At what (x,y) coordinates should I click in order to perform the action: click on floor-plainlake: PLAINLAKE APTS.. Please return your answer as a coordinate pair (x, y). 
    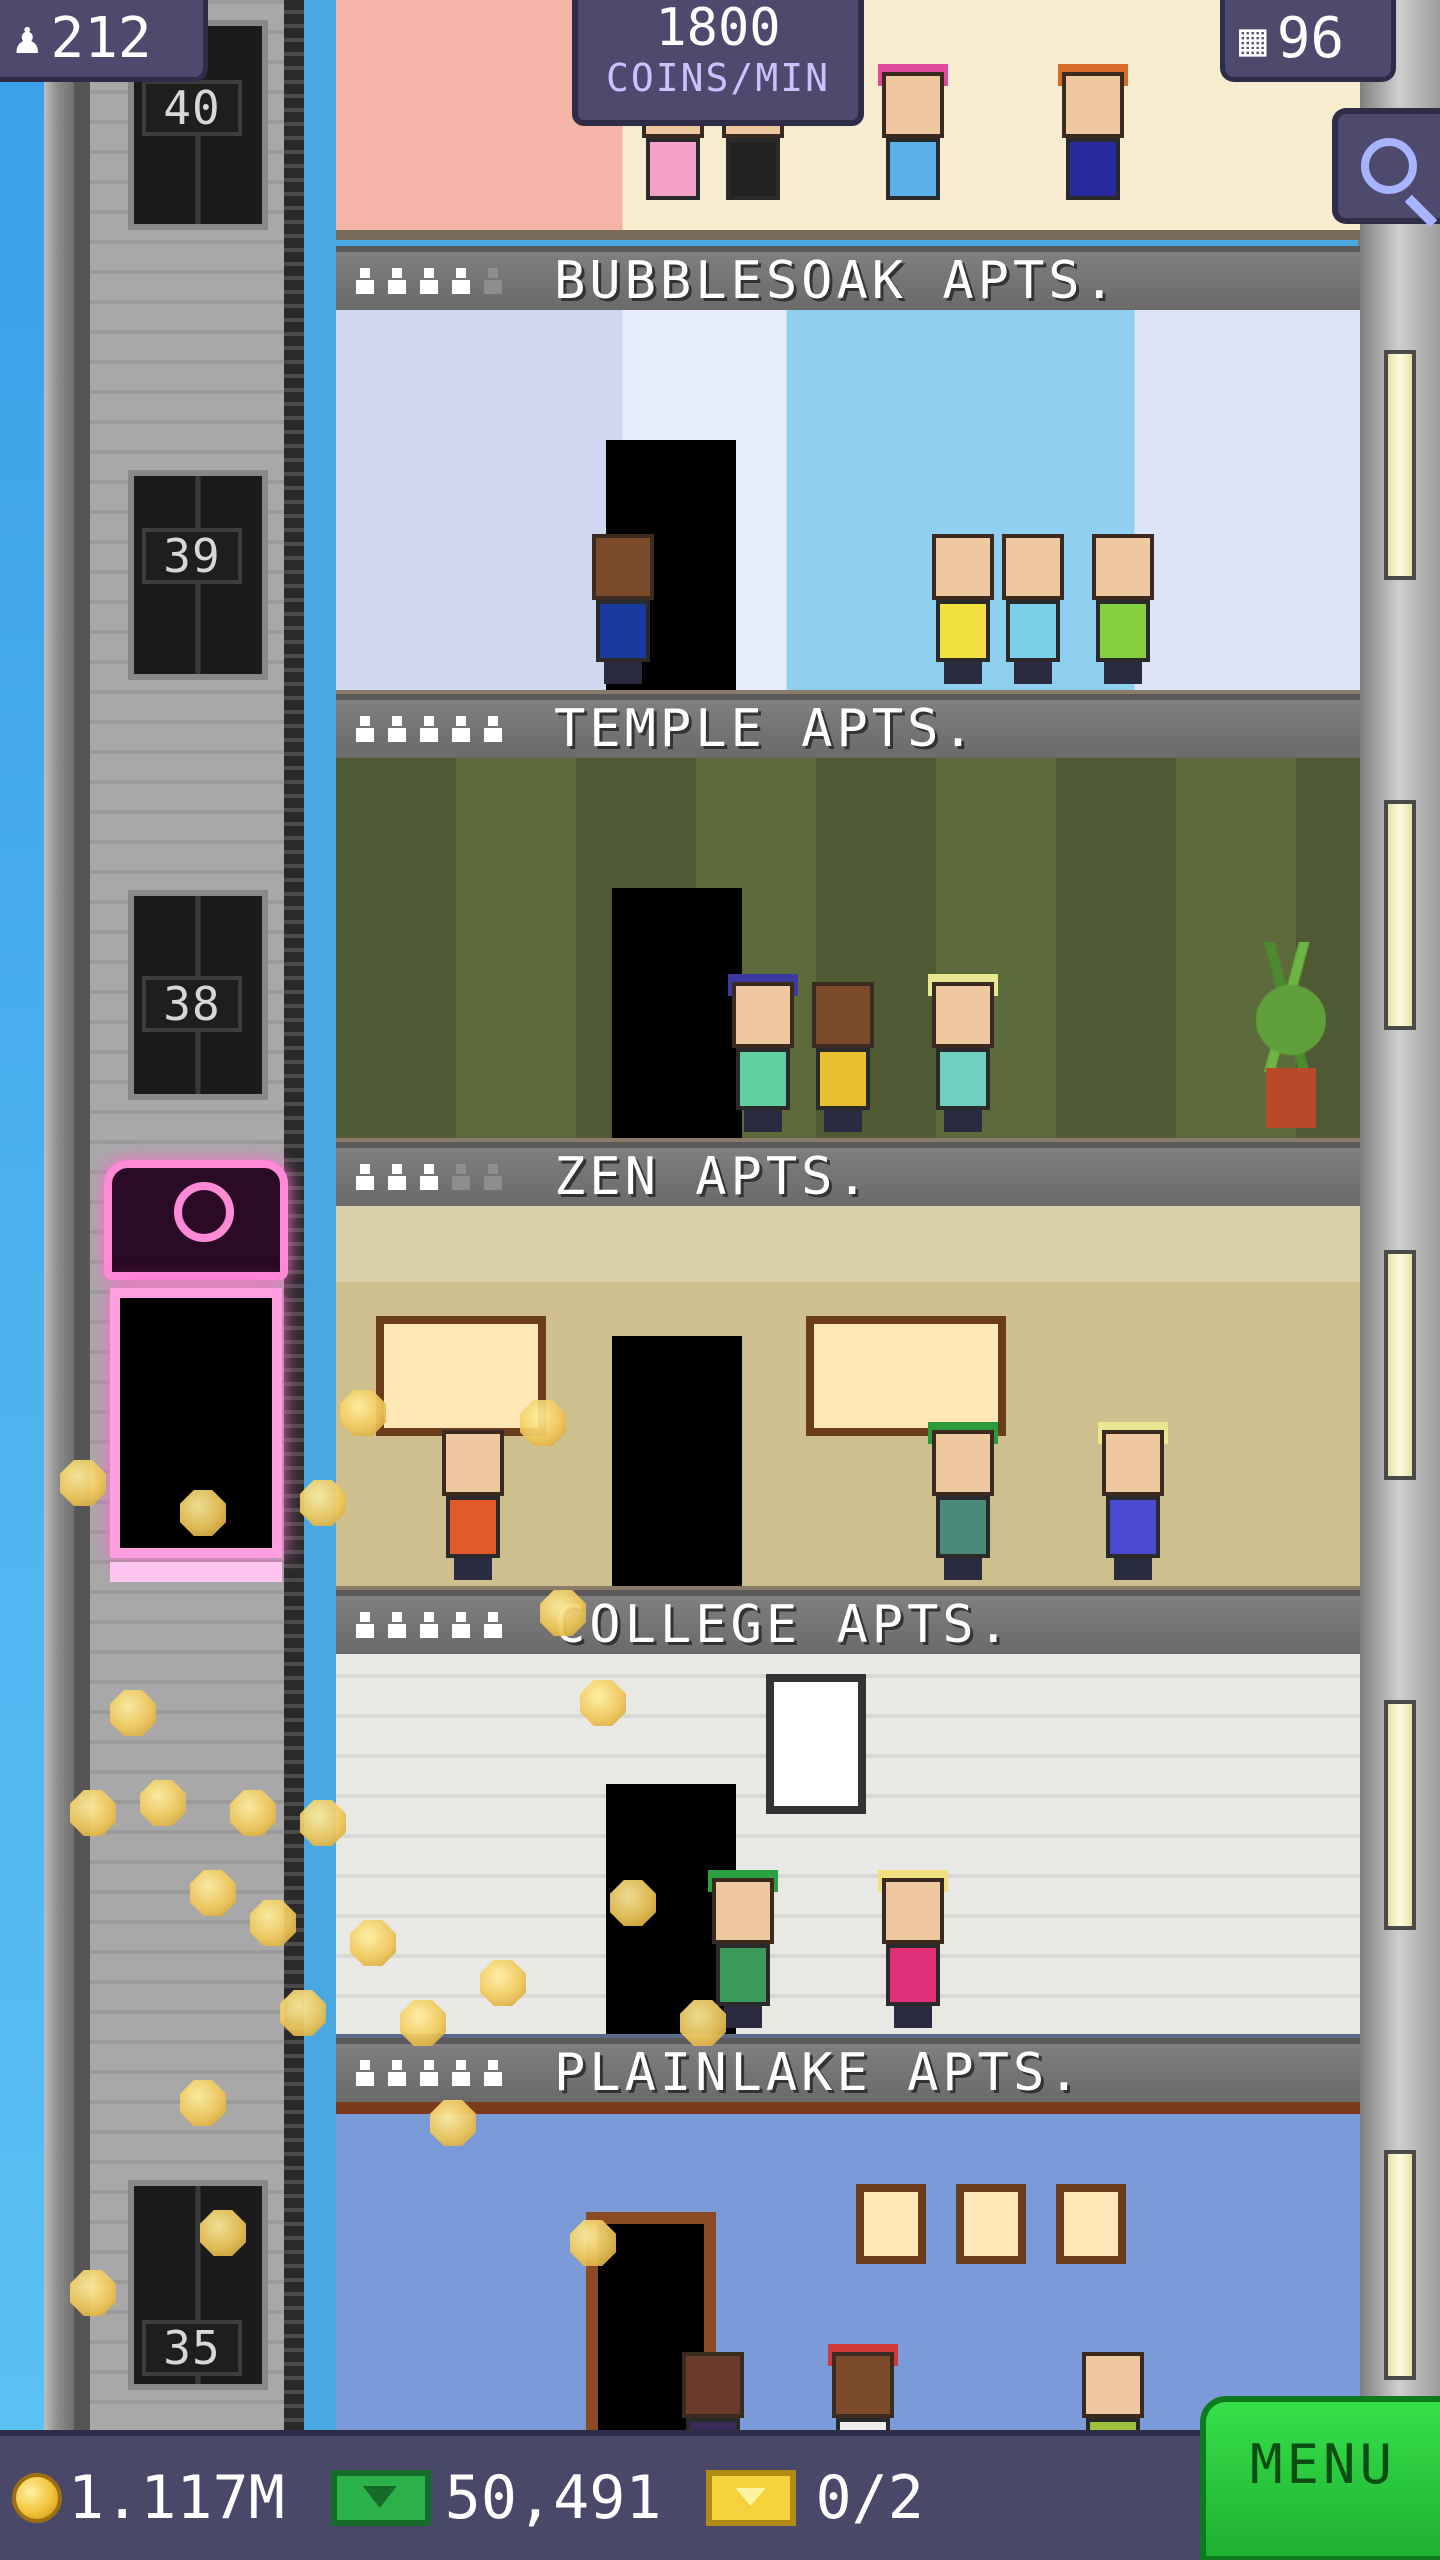
    Looking at the image, I should click on (848, 2240).